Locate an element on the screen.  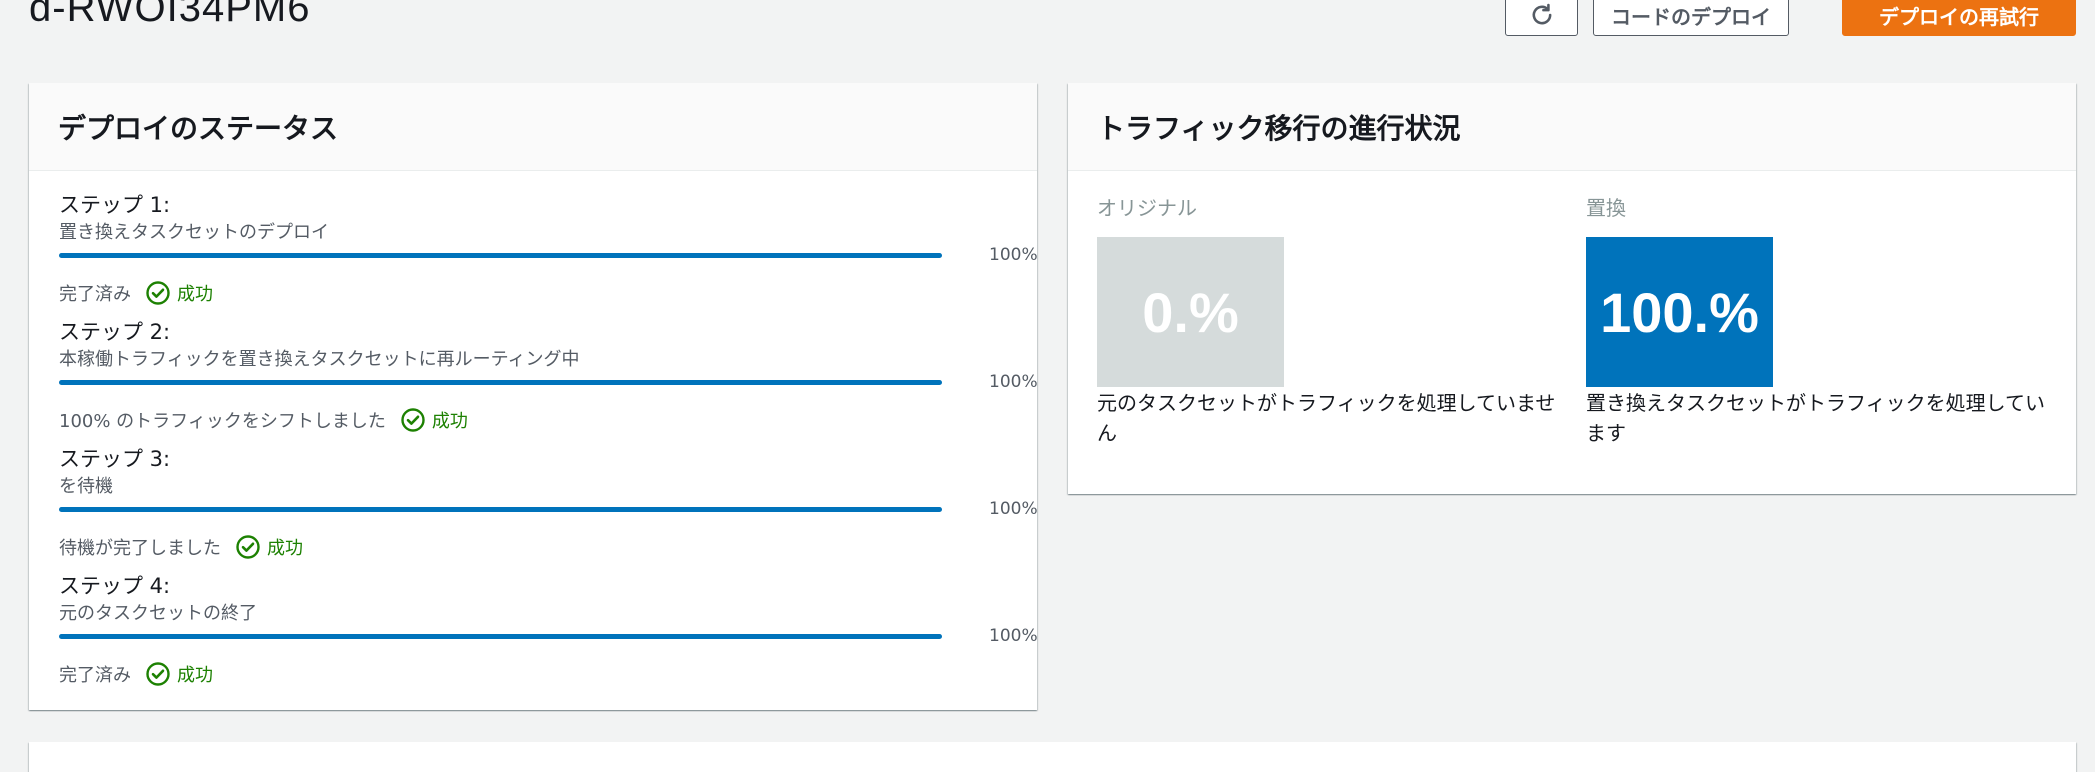
step-description: を待機 is located at coordinates (86, 486).